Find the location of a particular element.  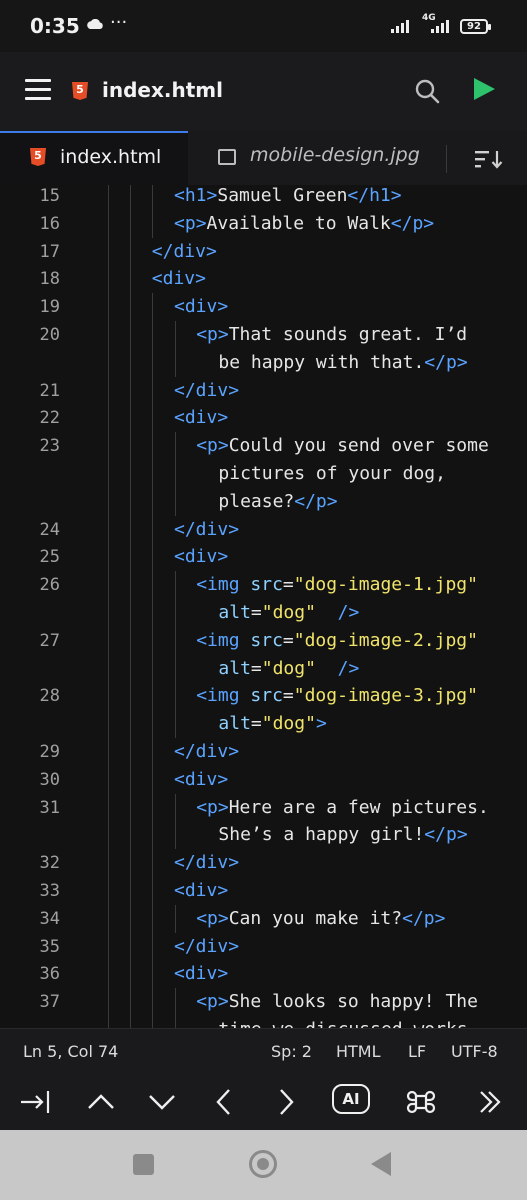

ai-button: AI is located at coordinates (351, 1099).